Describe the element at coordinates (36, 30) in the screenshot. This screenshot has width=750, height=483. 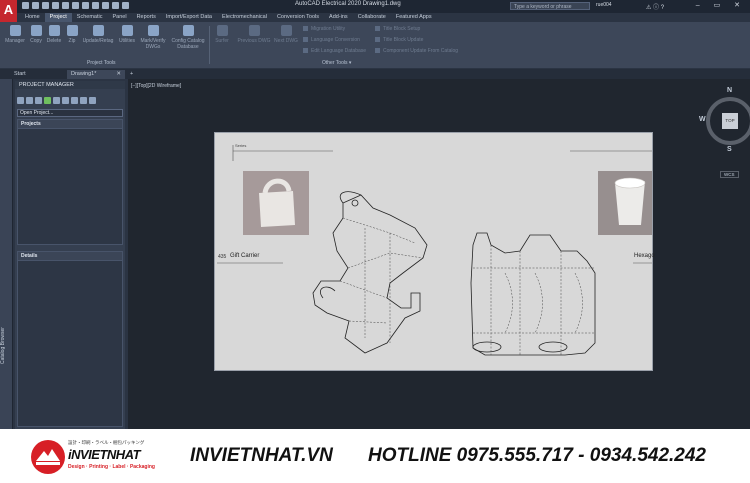
I see `copy-icon` at that location.